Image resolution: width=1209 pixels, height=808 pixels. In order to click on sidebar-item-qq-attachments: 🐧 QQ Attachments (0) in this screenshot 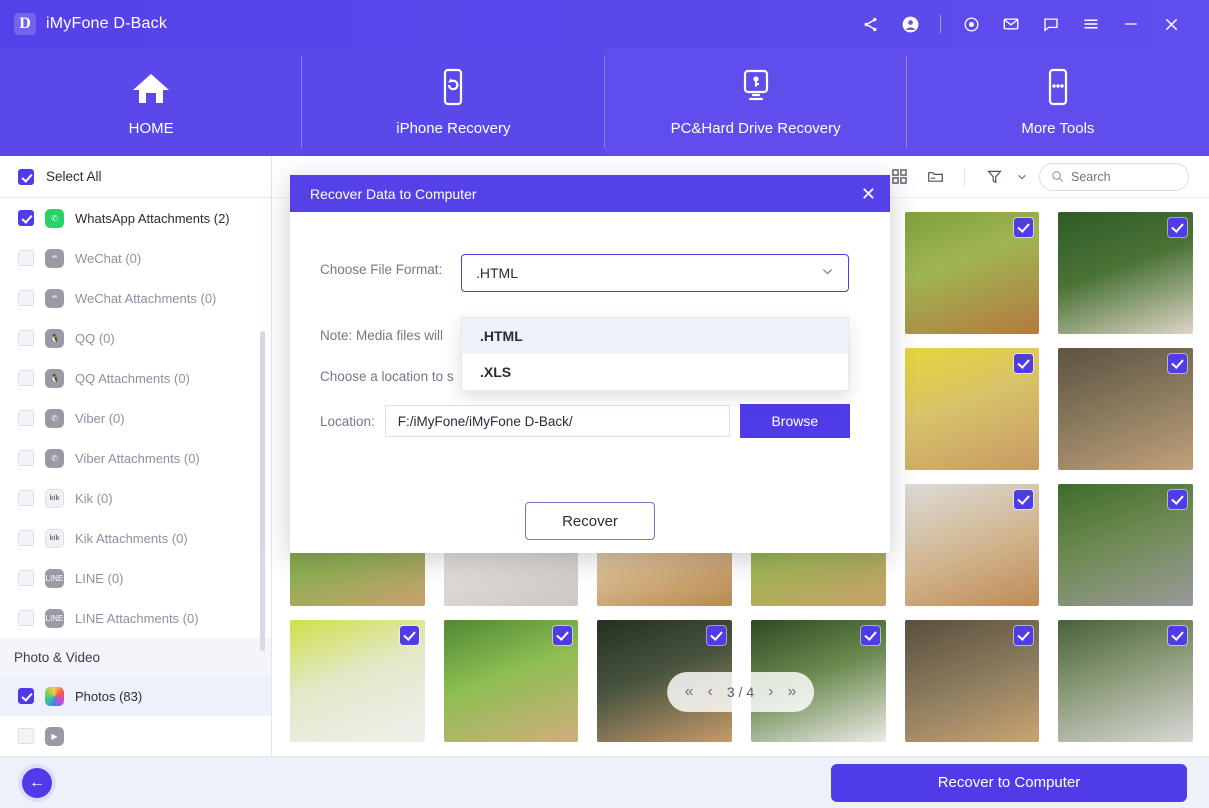, I will do `click(135, 378)`.